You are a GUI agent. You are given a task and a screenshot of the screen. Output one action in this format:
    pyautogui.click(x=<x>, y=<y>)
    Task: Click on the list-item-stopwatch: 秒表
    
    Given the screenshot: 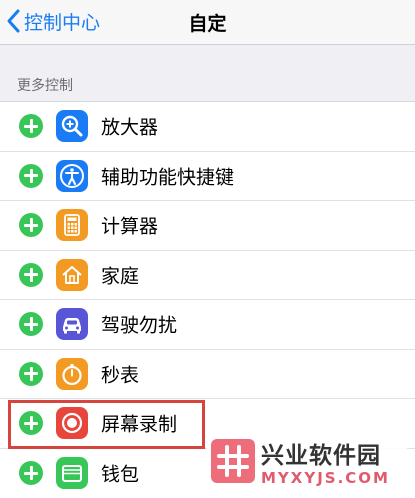 What is the action you would take?
    pyautogui.click(x=207, y=375)
    